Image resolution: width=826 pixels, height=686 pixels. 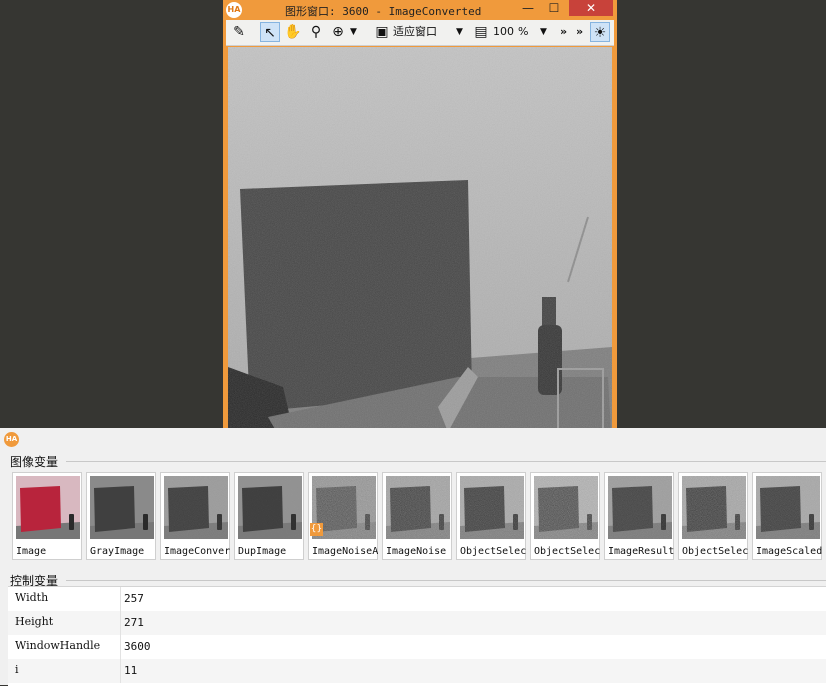 I want to click on image-variable-name: ImageNoiseAdded, so click(x=345, y=551).